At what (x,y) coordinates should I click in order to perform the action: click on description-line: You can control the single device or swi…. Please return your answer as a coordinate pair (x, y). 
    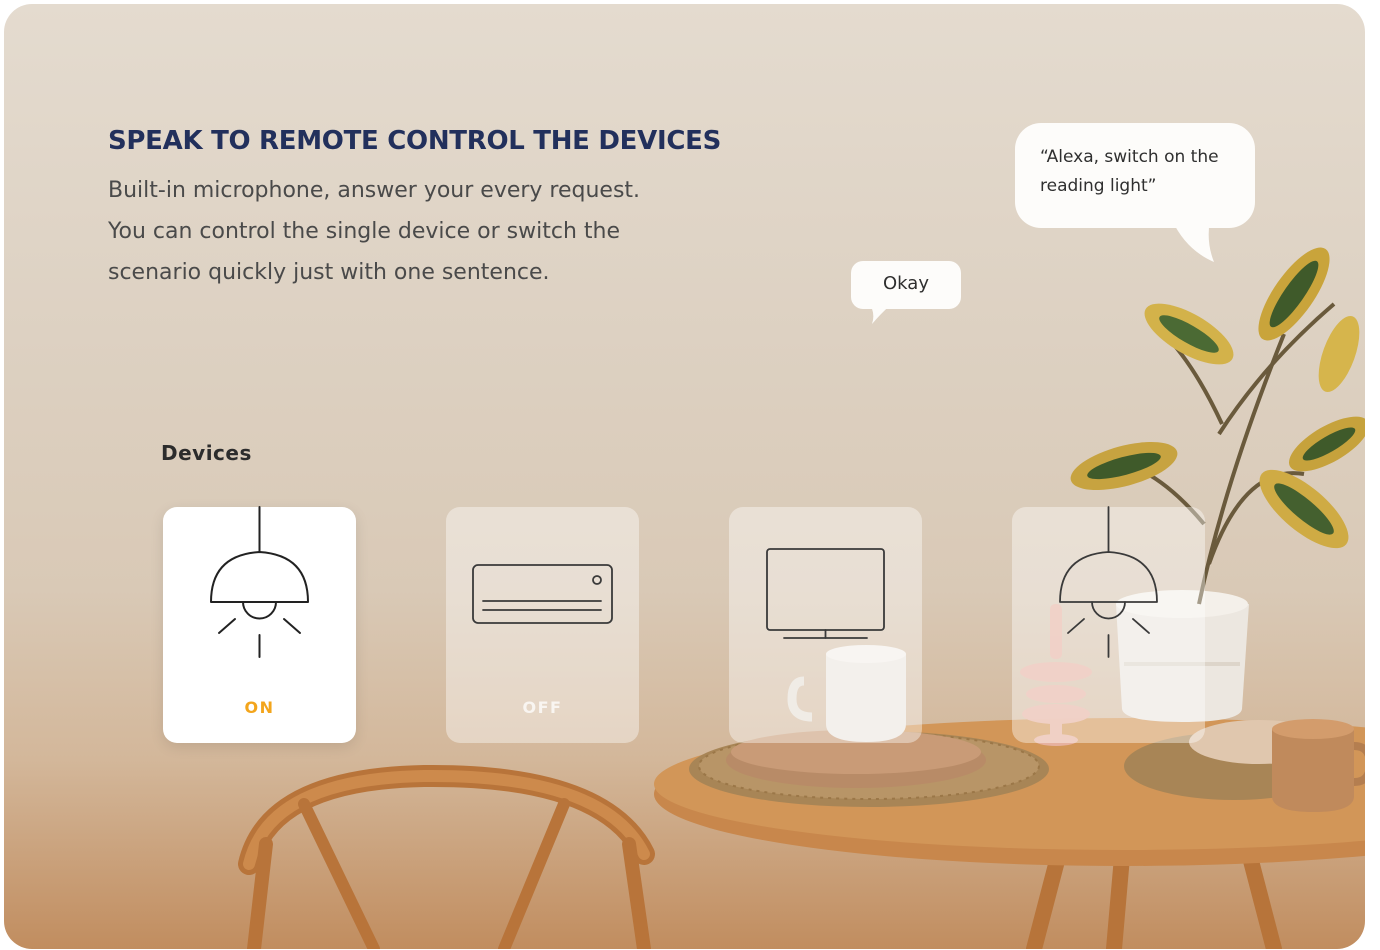
    Looking at the image, I should click on (364, 231).